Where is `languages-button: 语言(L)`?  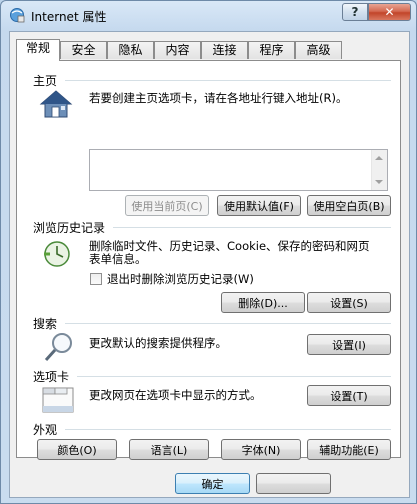 languages-button: 语言(L) is located at coordinates (169, 449).